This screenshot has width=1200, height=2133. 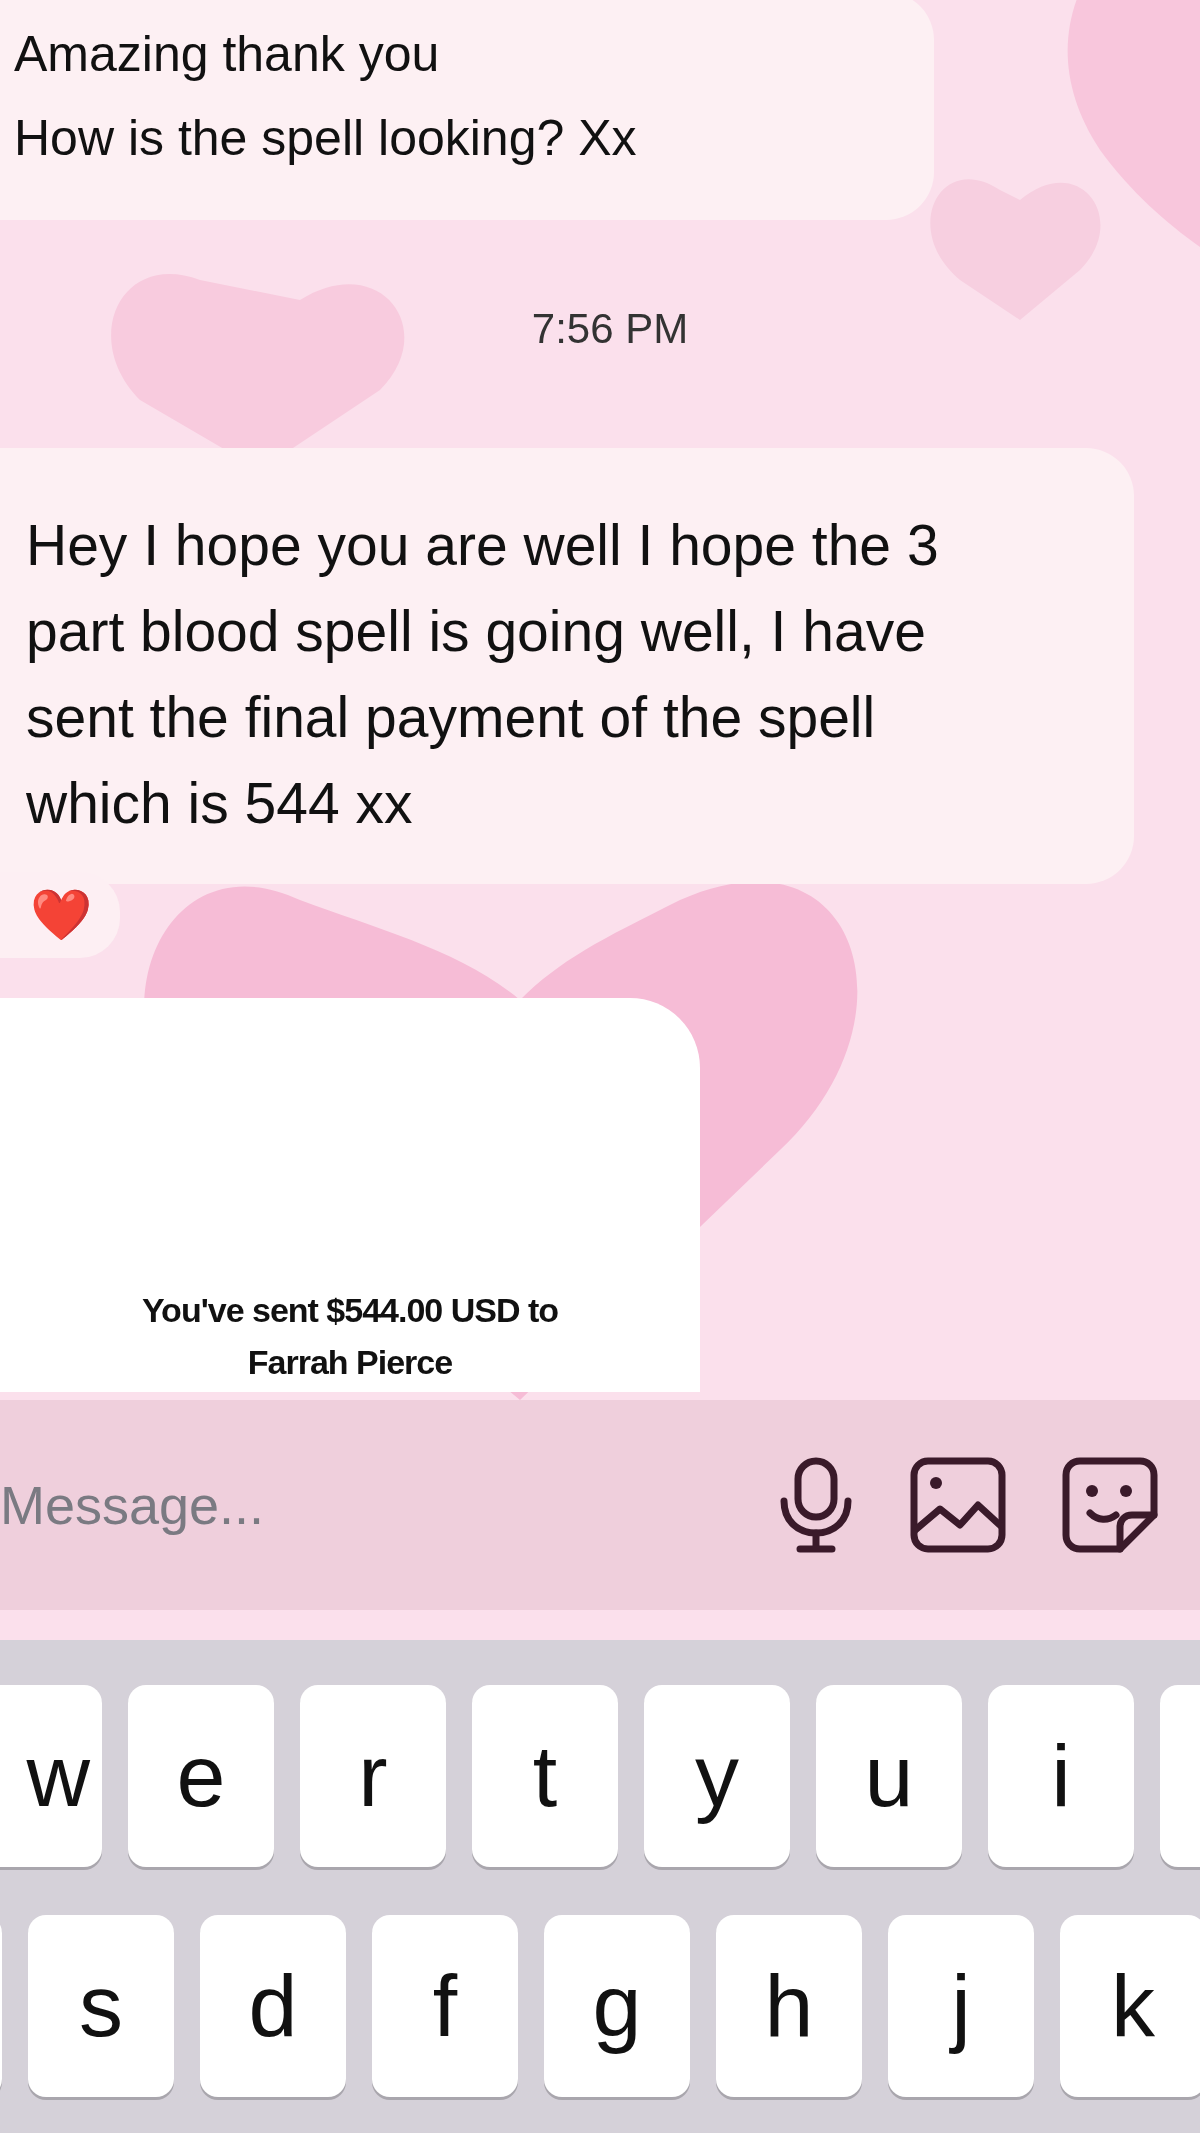 I want to click on keyboard-key: r, so click(x=373, y=1776).